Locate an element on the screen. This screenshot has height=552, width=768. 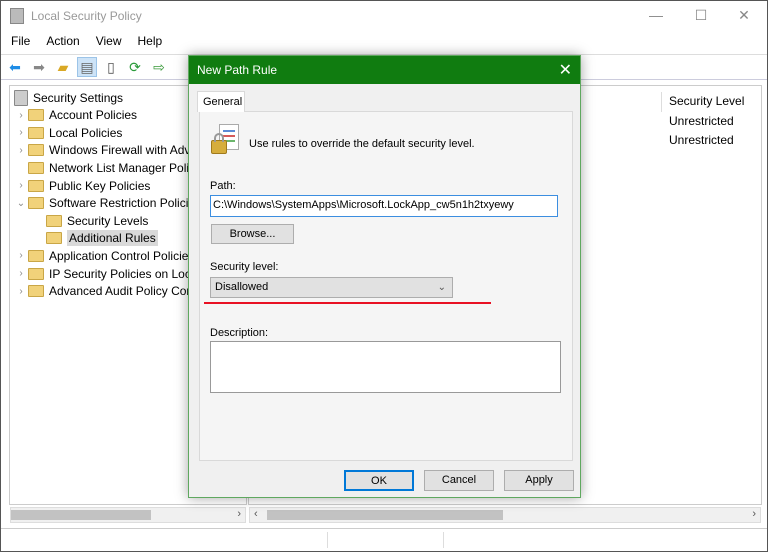
lock-document-icon is located at coordinates (225, 140).